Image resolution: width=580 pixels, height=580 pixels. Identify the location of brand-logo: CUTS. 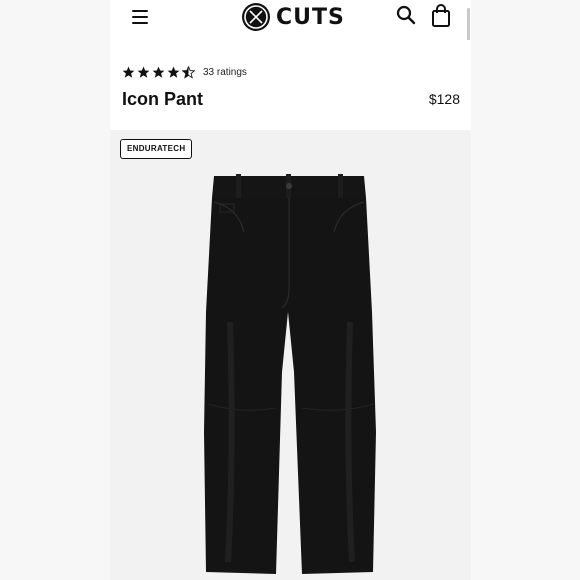
(293, 17).